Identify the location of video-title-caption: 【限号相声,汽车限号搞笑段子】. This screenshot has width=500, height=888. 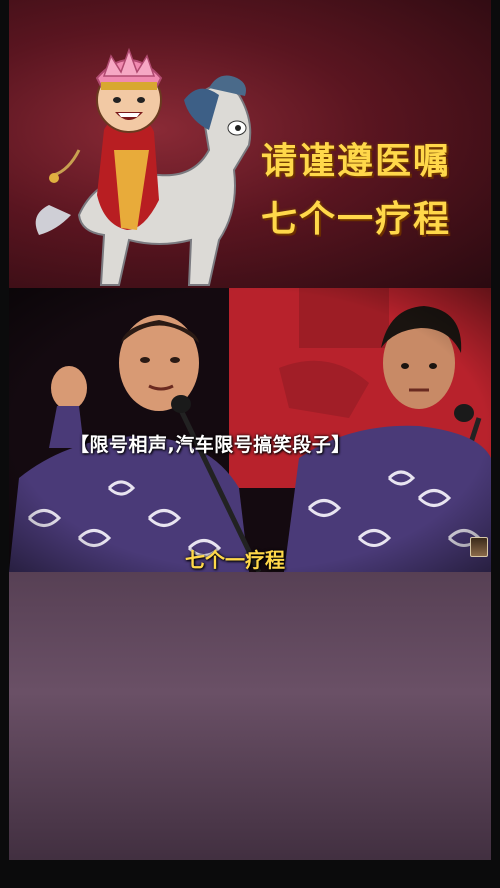
(210, 445).